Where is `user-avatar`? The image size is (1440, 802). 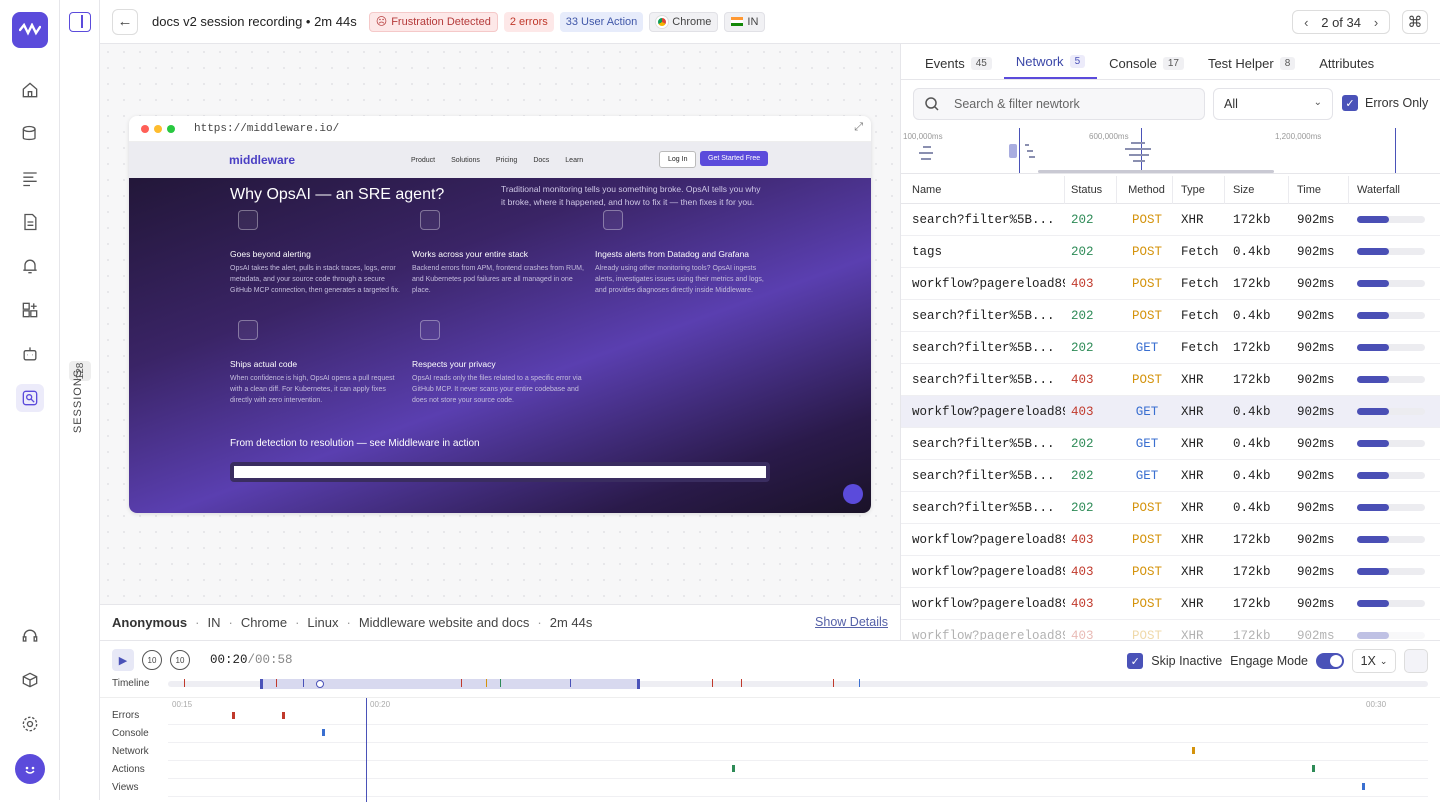 user-avatar is located at coordinates (30, 769).